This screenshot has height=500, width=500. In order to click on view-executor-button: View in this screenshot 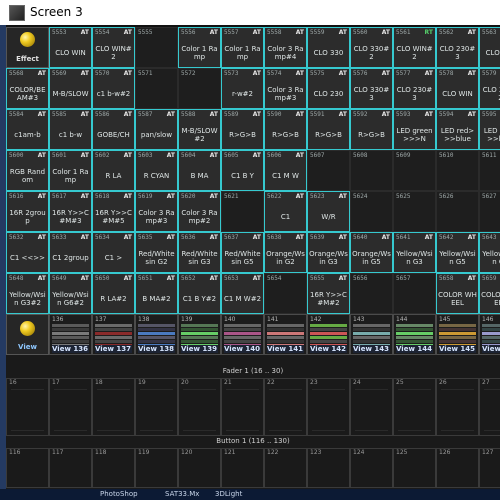, I will do `click(27, 334)`.